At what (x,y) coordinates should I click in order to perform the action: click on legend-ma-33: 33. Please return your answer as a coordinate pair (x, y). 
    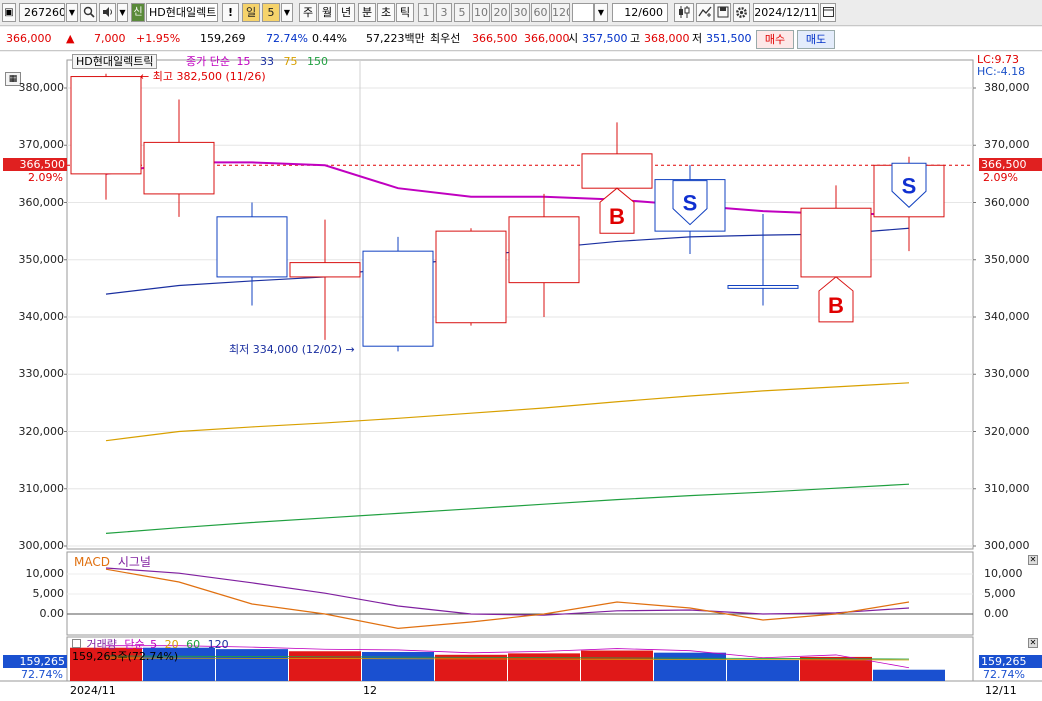
    Looking at the image, I should click on (266, 61).